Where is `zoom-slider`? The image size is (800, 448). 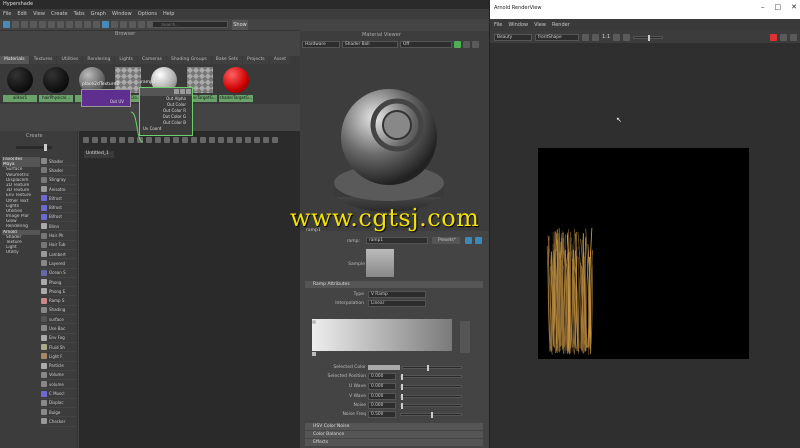
zoom-slider is located at coordinates (34, 147).